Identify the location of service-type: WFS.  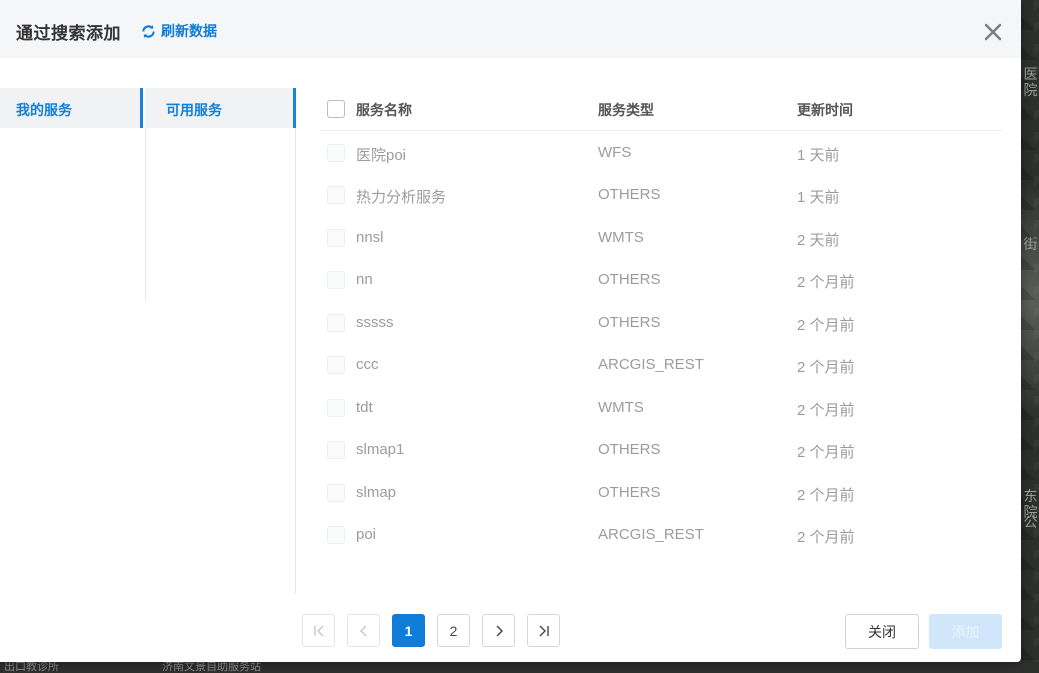
(615, 152).